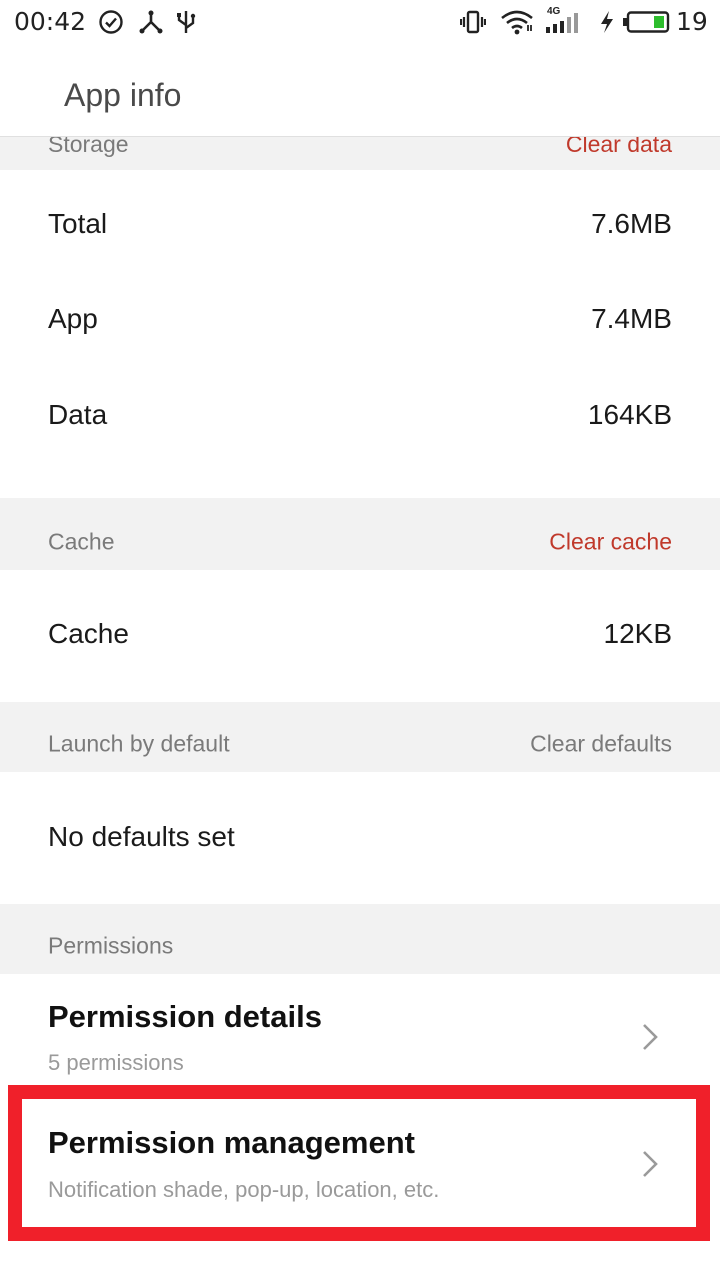  What do you see at coordinates (111, 945) in the screenshot?
I see `permissions-header-label: Permissions` at bounding box center [111, 945].